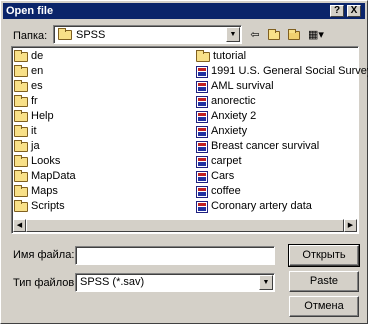 This screenshot has width=368, height=324. What do you see at coordinates (45, 116) in the screenshot?
I see `list-item: Help` at bounding box center [45, 116].